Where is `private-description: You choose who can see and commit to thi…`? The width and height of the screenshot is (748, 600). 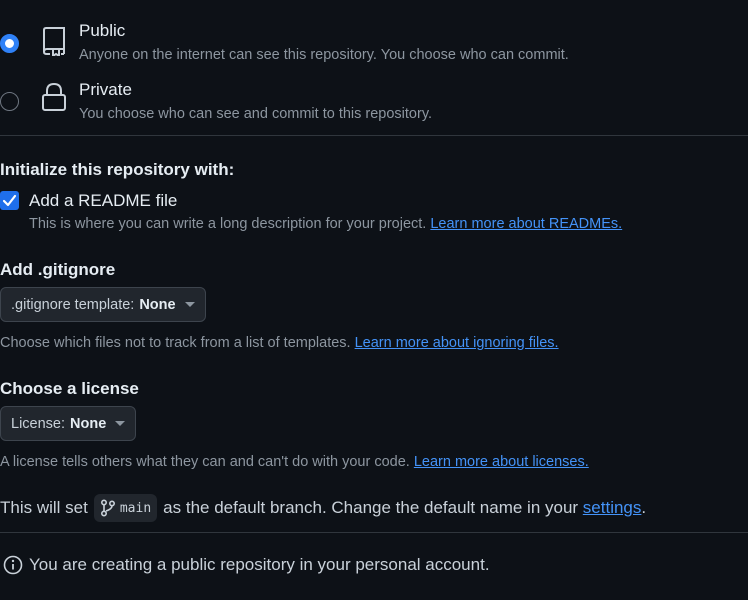 private-description: You choose who can see and commit to thi… is located at coordinates (256, 114).